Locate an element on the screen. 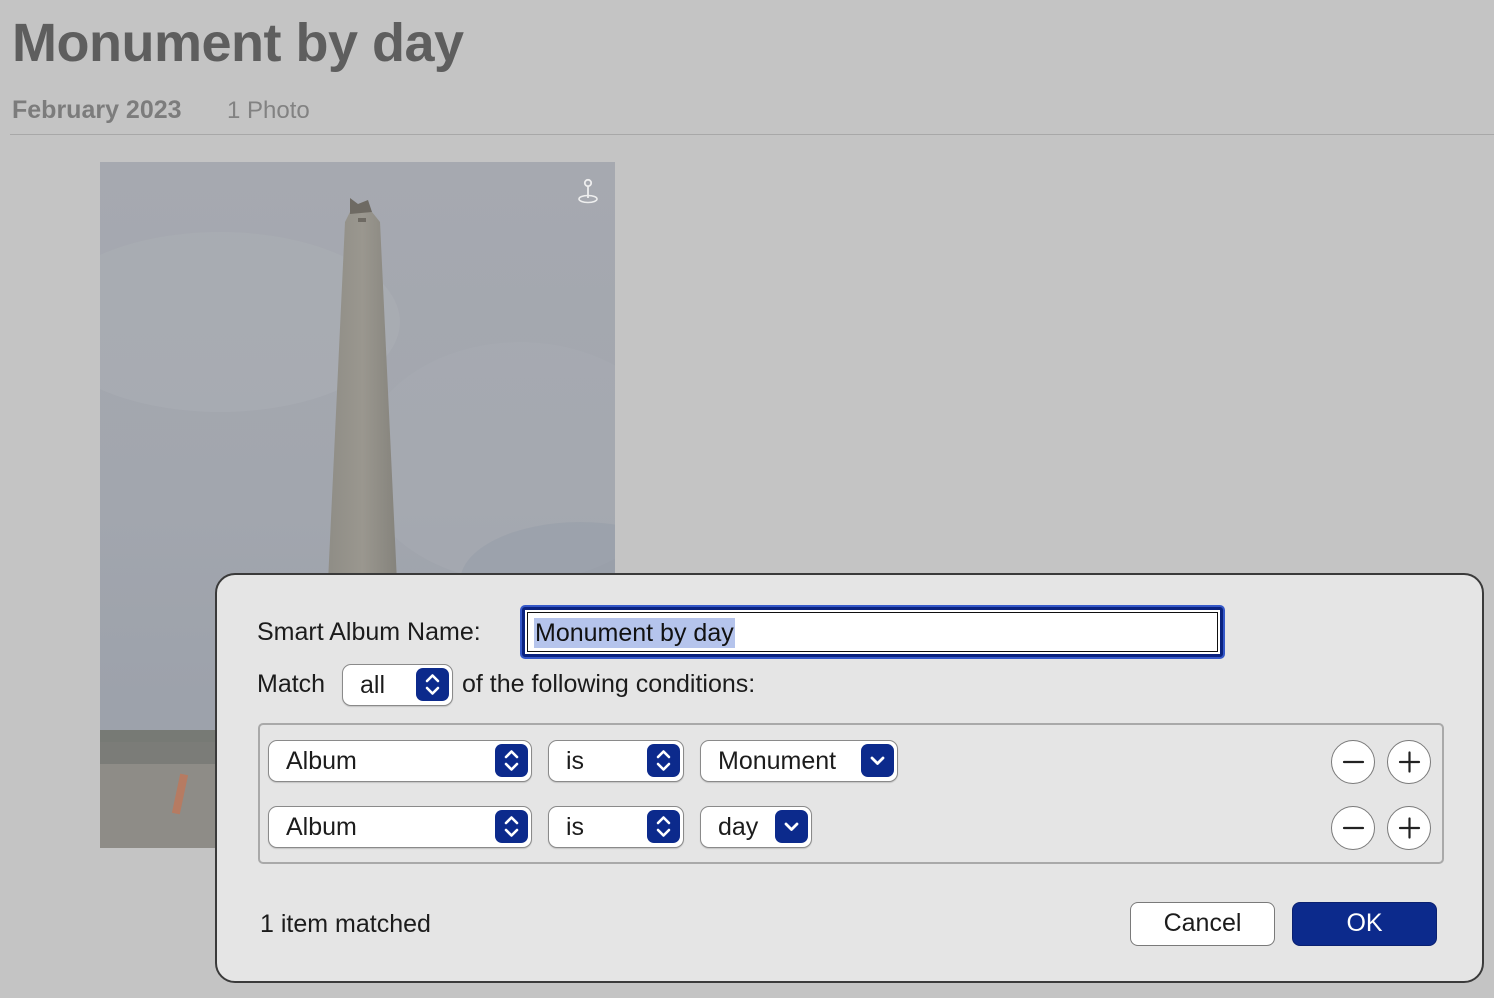  location-pin-icon is located at coordinates (588, 191).